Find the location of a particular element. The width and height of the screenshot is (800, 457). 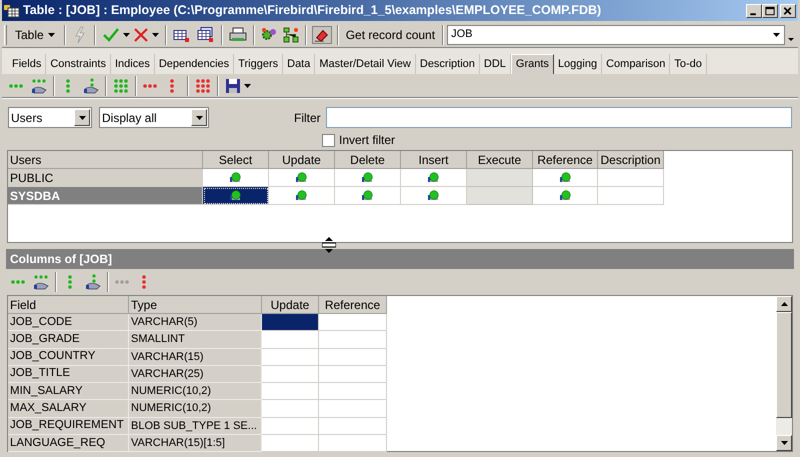

save-caret-icon is located at coordinates (247, 86).